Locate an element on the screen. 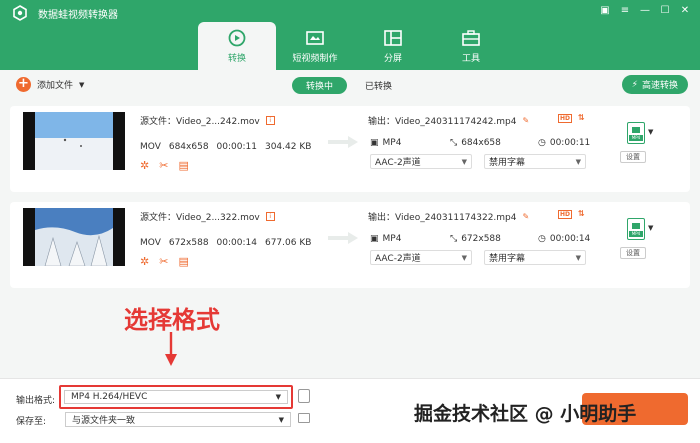 The height and width of the screenshot is (443, 700). tab-tools: 工具 is located at coordinates (471, 46).